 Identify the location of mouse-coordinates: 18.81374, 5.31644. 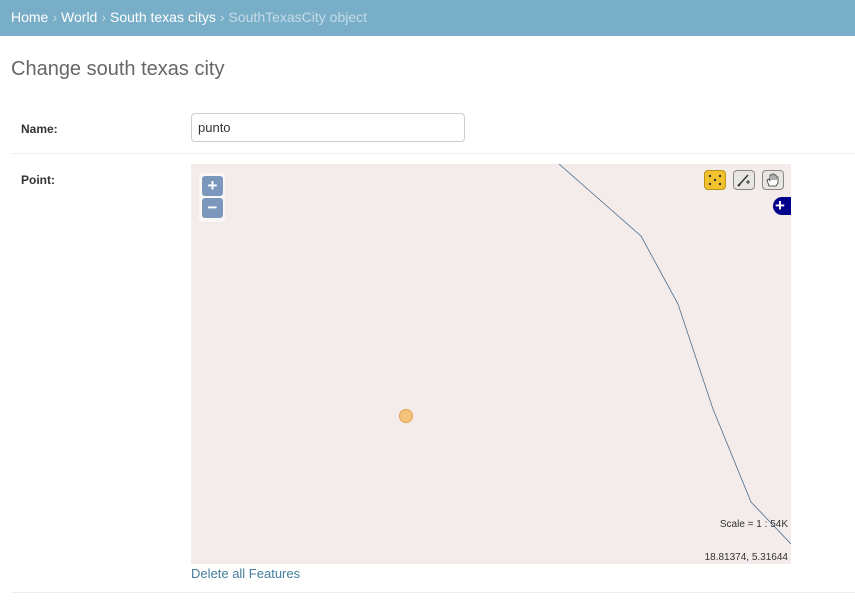
(746, 557).